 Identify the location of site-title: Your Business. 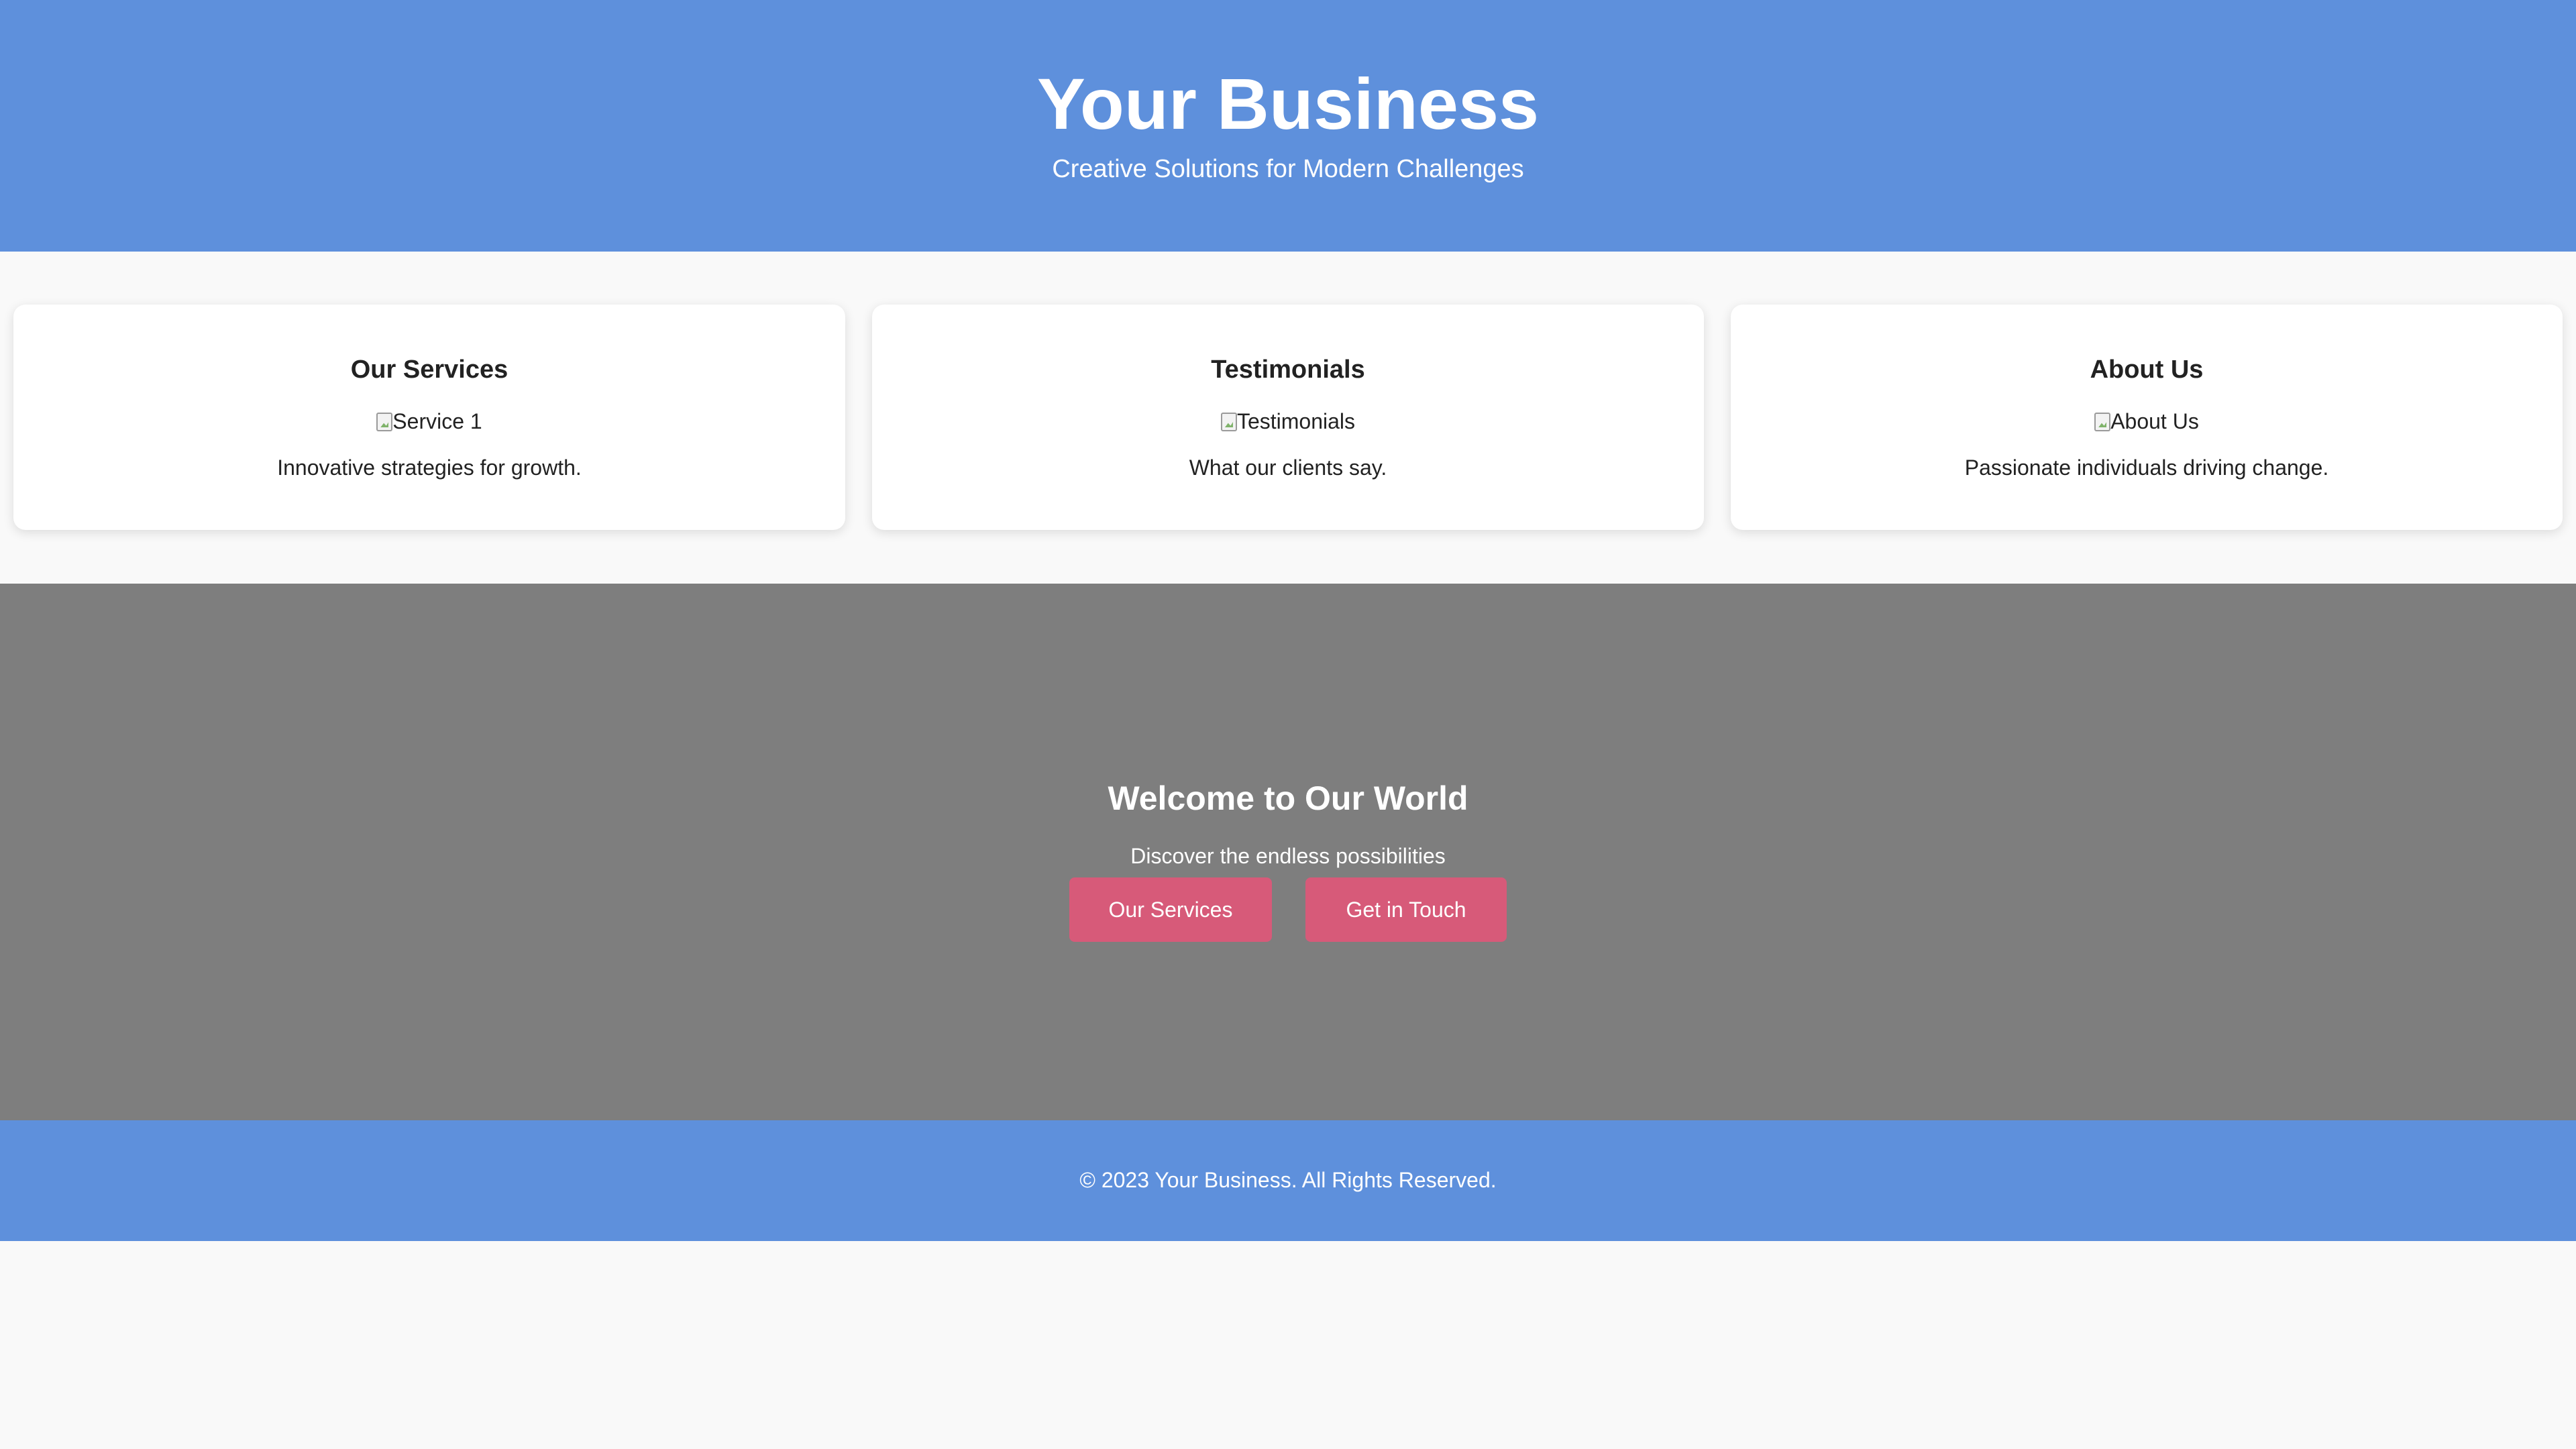
(1288, 103).